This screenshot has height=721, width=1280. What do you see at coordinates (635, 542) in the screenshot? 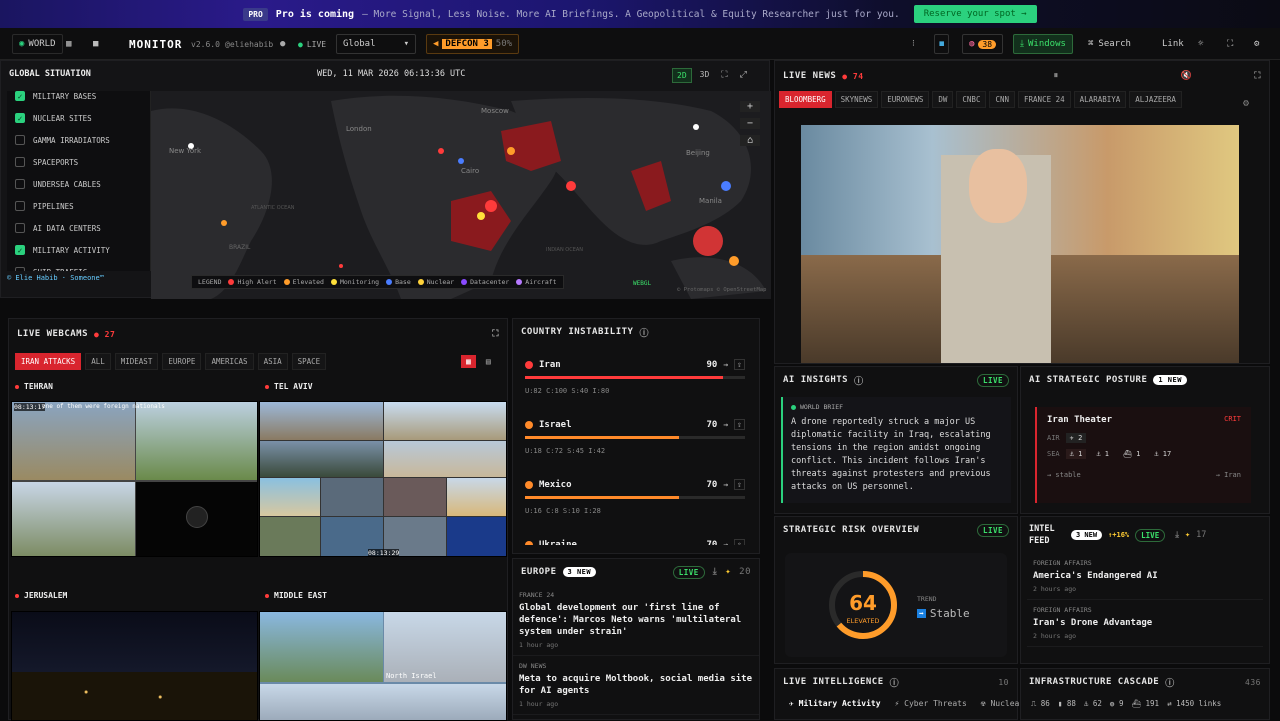
I see `country-row: Ukraine 70 → ⇪` at bounding box center [635, 542].